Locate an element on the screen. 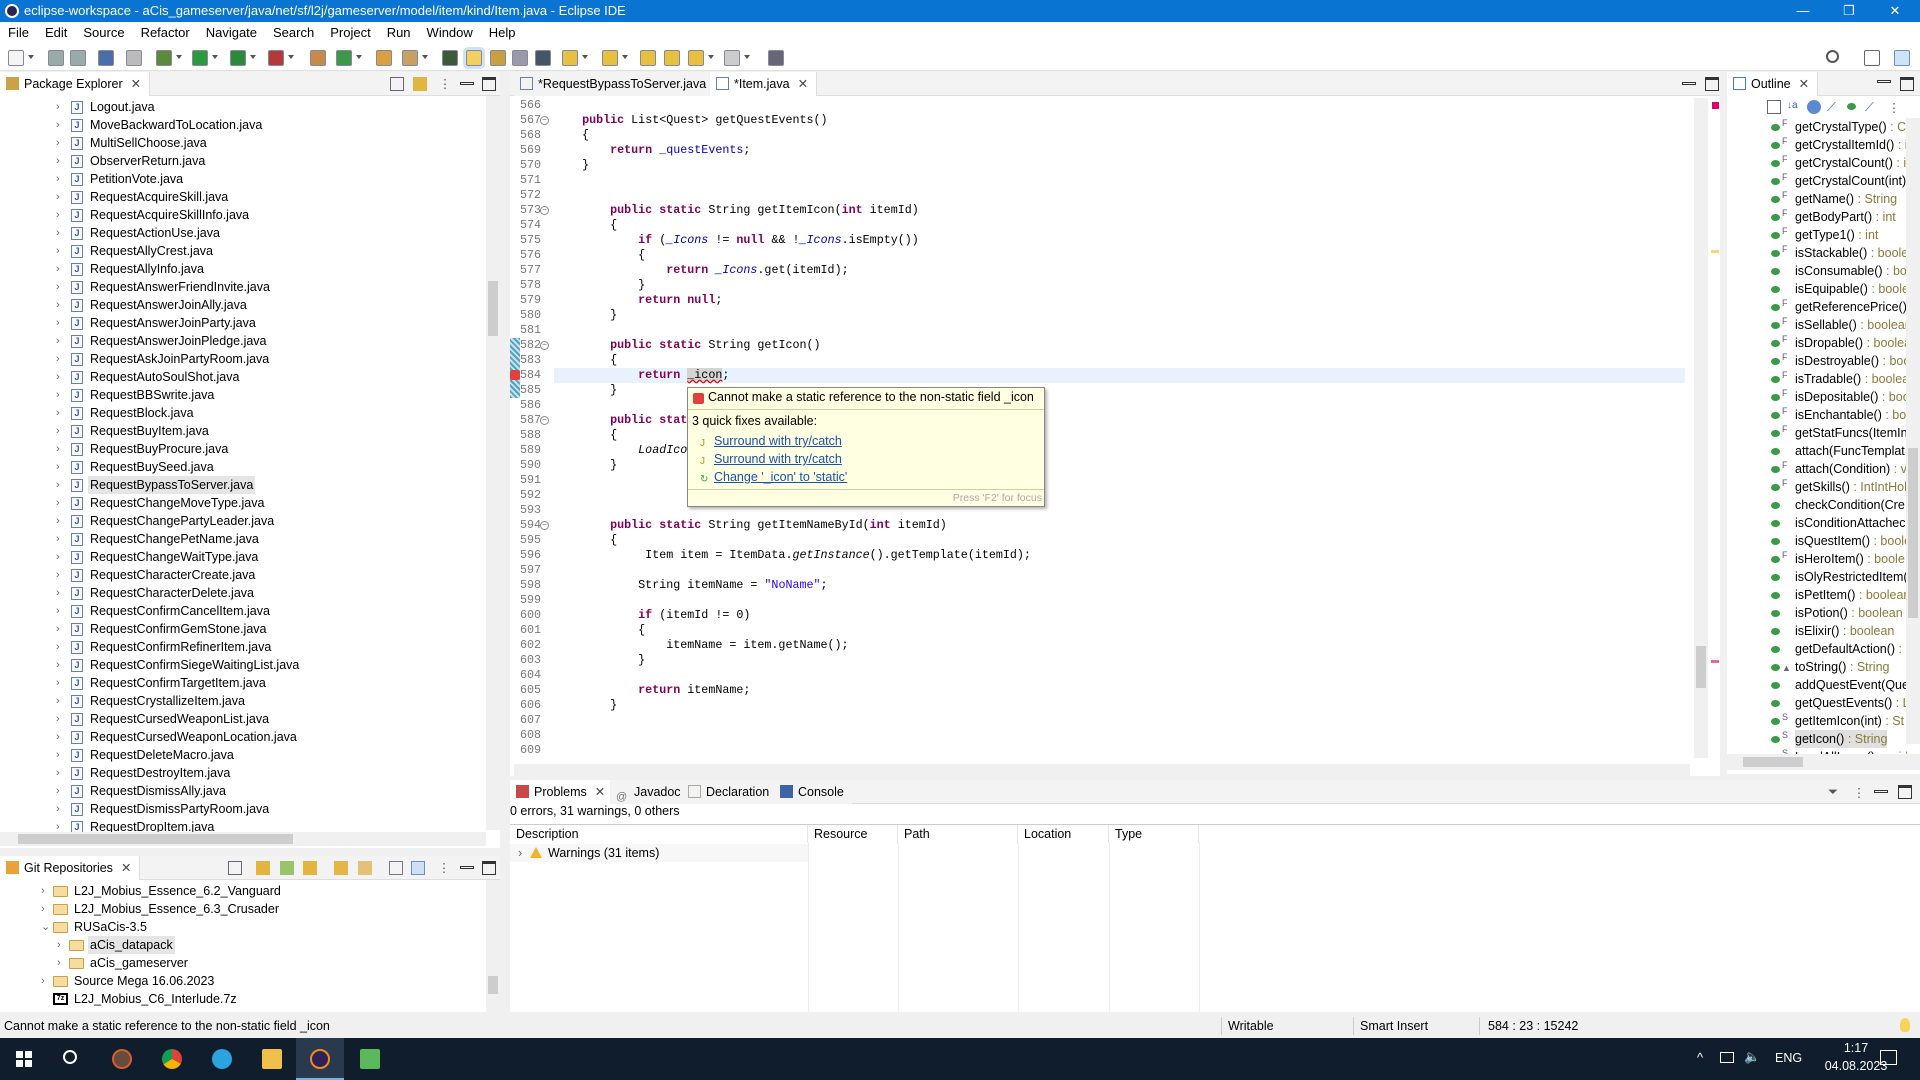  outline-item: isEquipable() : boole is located at coordinates (1817, 289).